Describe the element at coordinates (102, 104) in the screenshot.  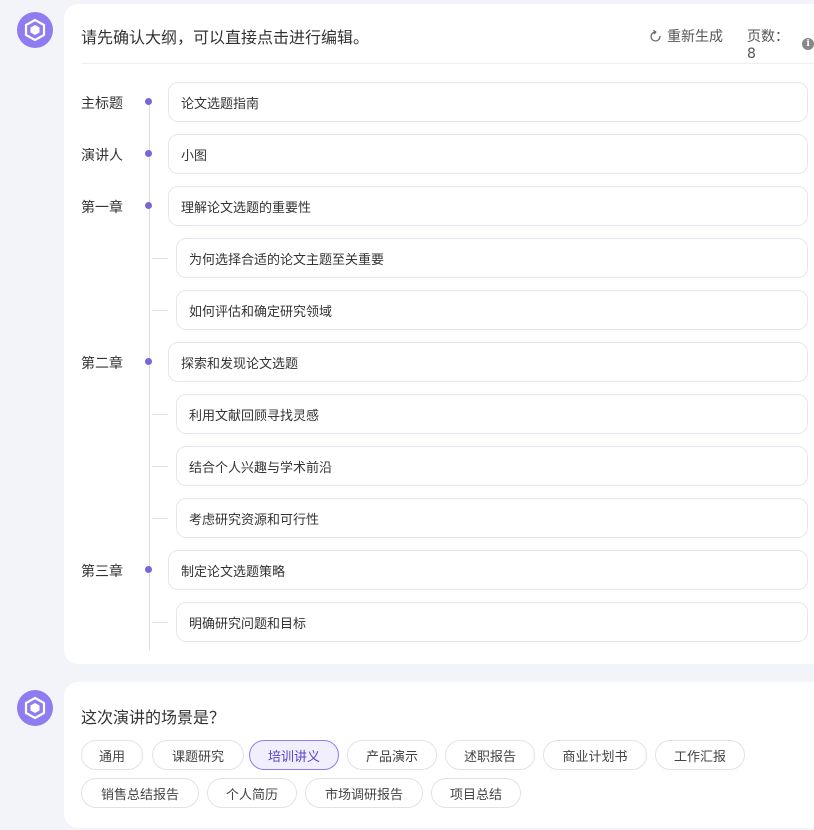
I see `outline-row-label: 主标题` at that location.